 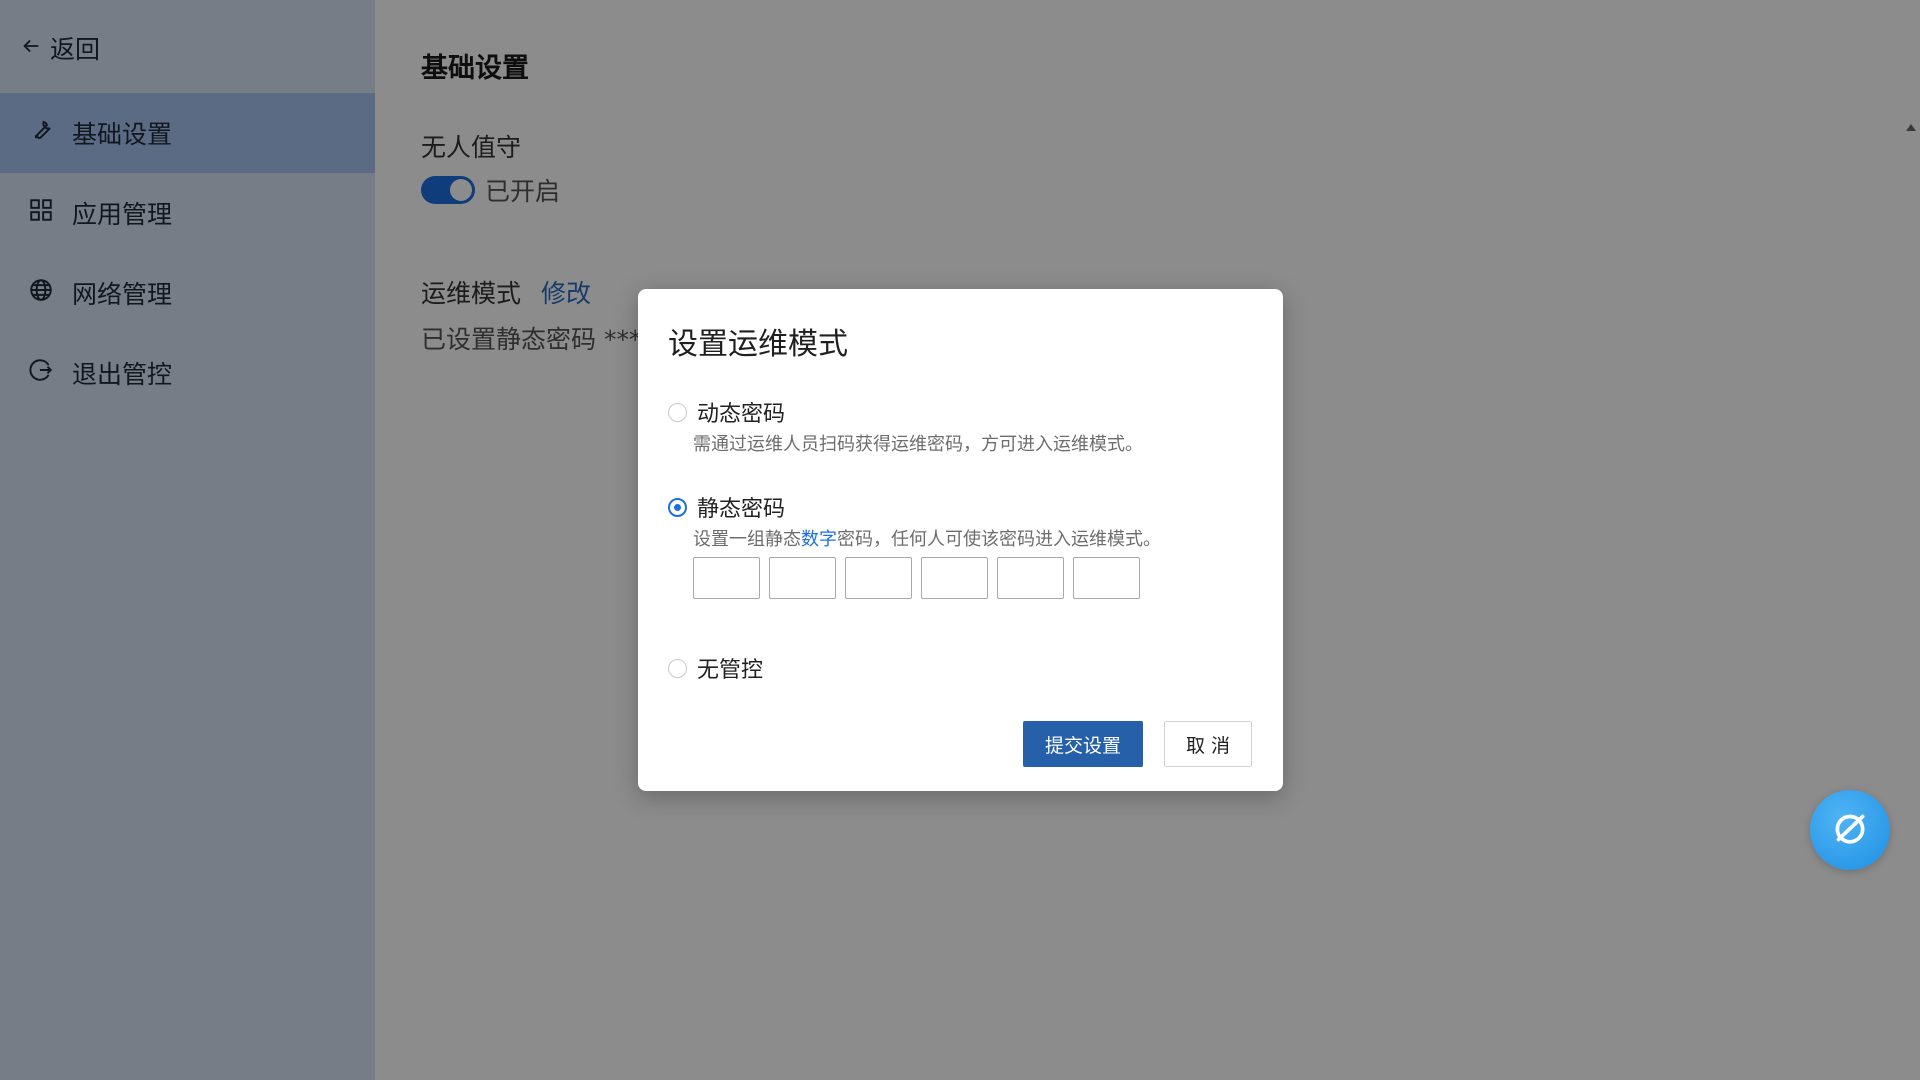 What do you see at coordinates (677, 507) in the screenshot?
I see `radio-static-password` at bounding box center [677, 507].